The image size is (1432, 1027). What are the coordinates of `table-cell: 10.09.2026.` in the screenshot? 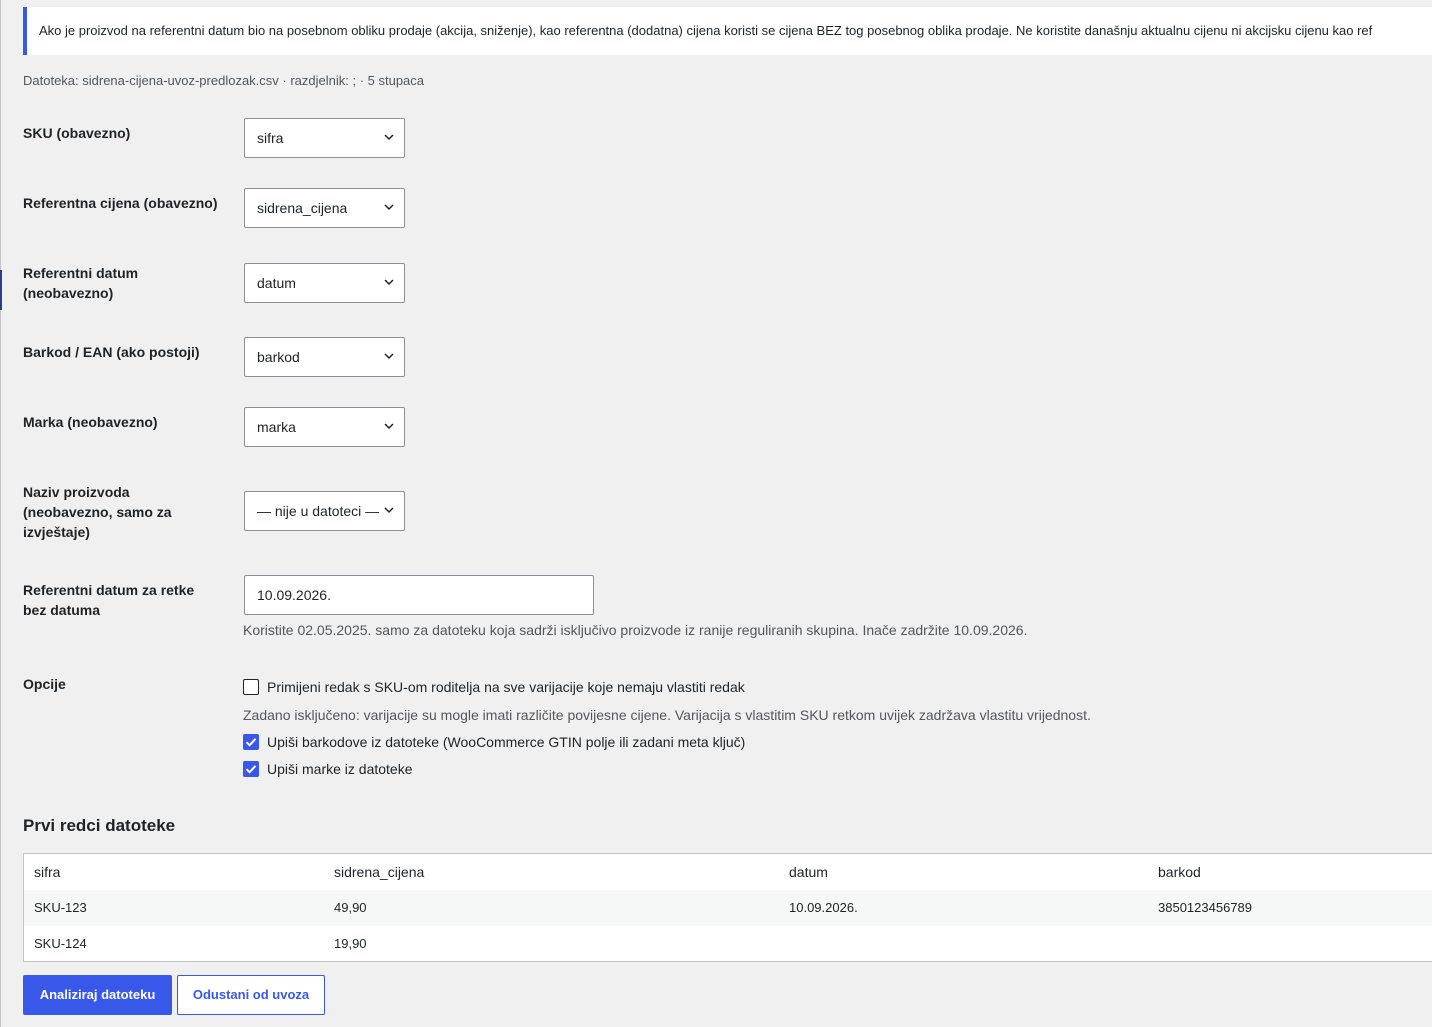 It's located at (823, 907).